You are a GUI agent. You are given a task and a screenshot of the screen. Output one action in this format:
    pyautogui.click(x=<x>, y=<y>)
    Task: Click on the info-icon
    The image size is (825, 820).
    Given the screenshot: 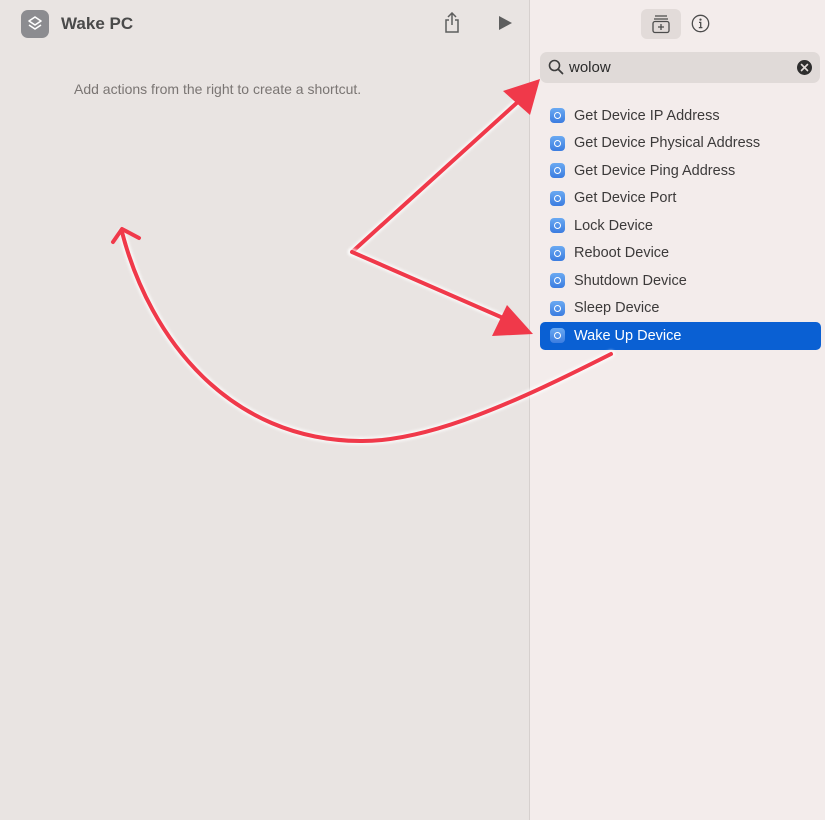 What is the action you would take?
    pyautogui.click(x=700, y=23)
    